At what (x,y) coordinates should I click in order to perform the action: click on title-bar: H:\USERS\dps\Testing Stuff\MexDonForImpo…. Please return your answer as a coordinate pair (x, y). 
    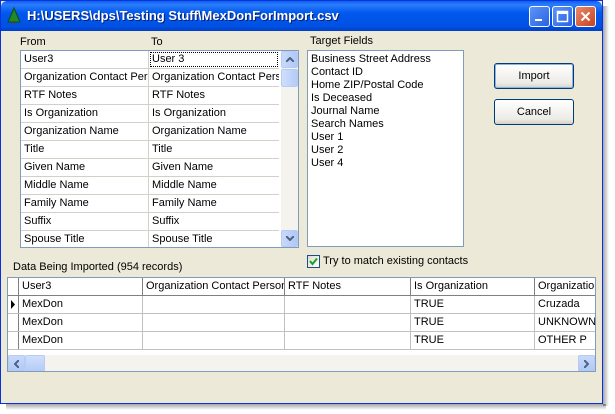
    Looking at the image, I should click on (301, 16).